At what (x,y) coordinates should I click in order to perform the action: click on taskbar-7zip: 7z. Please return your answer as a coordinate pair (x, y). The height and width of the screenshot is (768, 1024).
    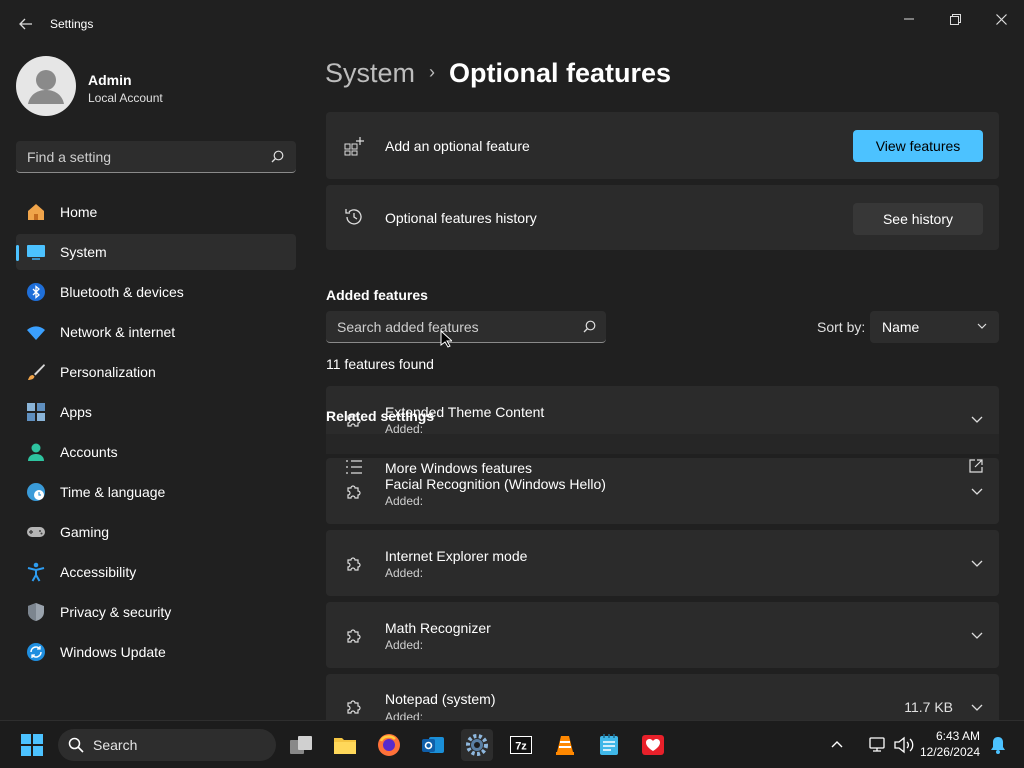
    Looking at the image, I should click on (521, 745).